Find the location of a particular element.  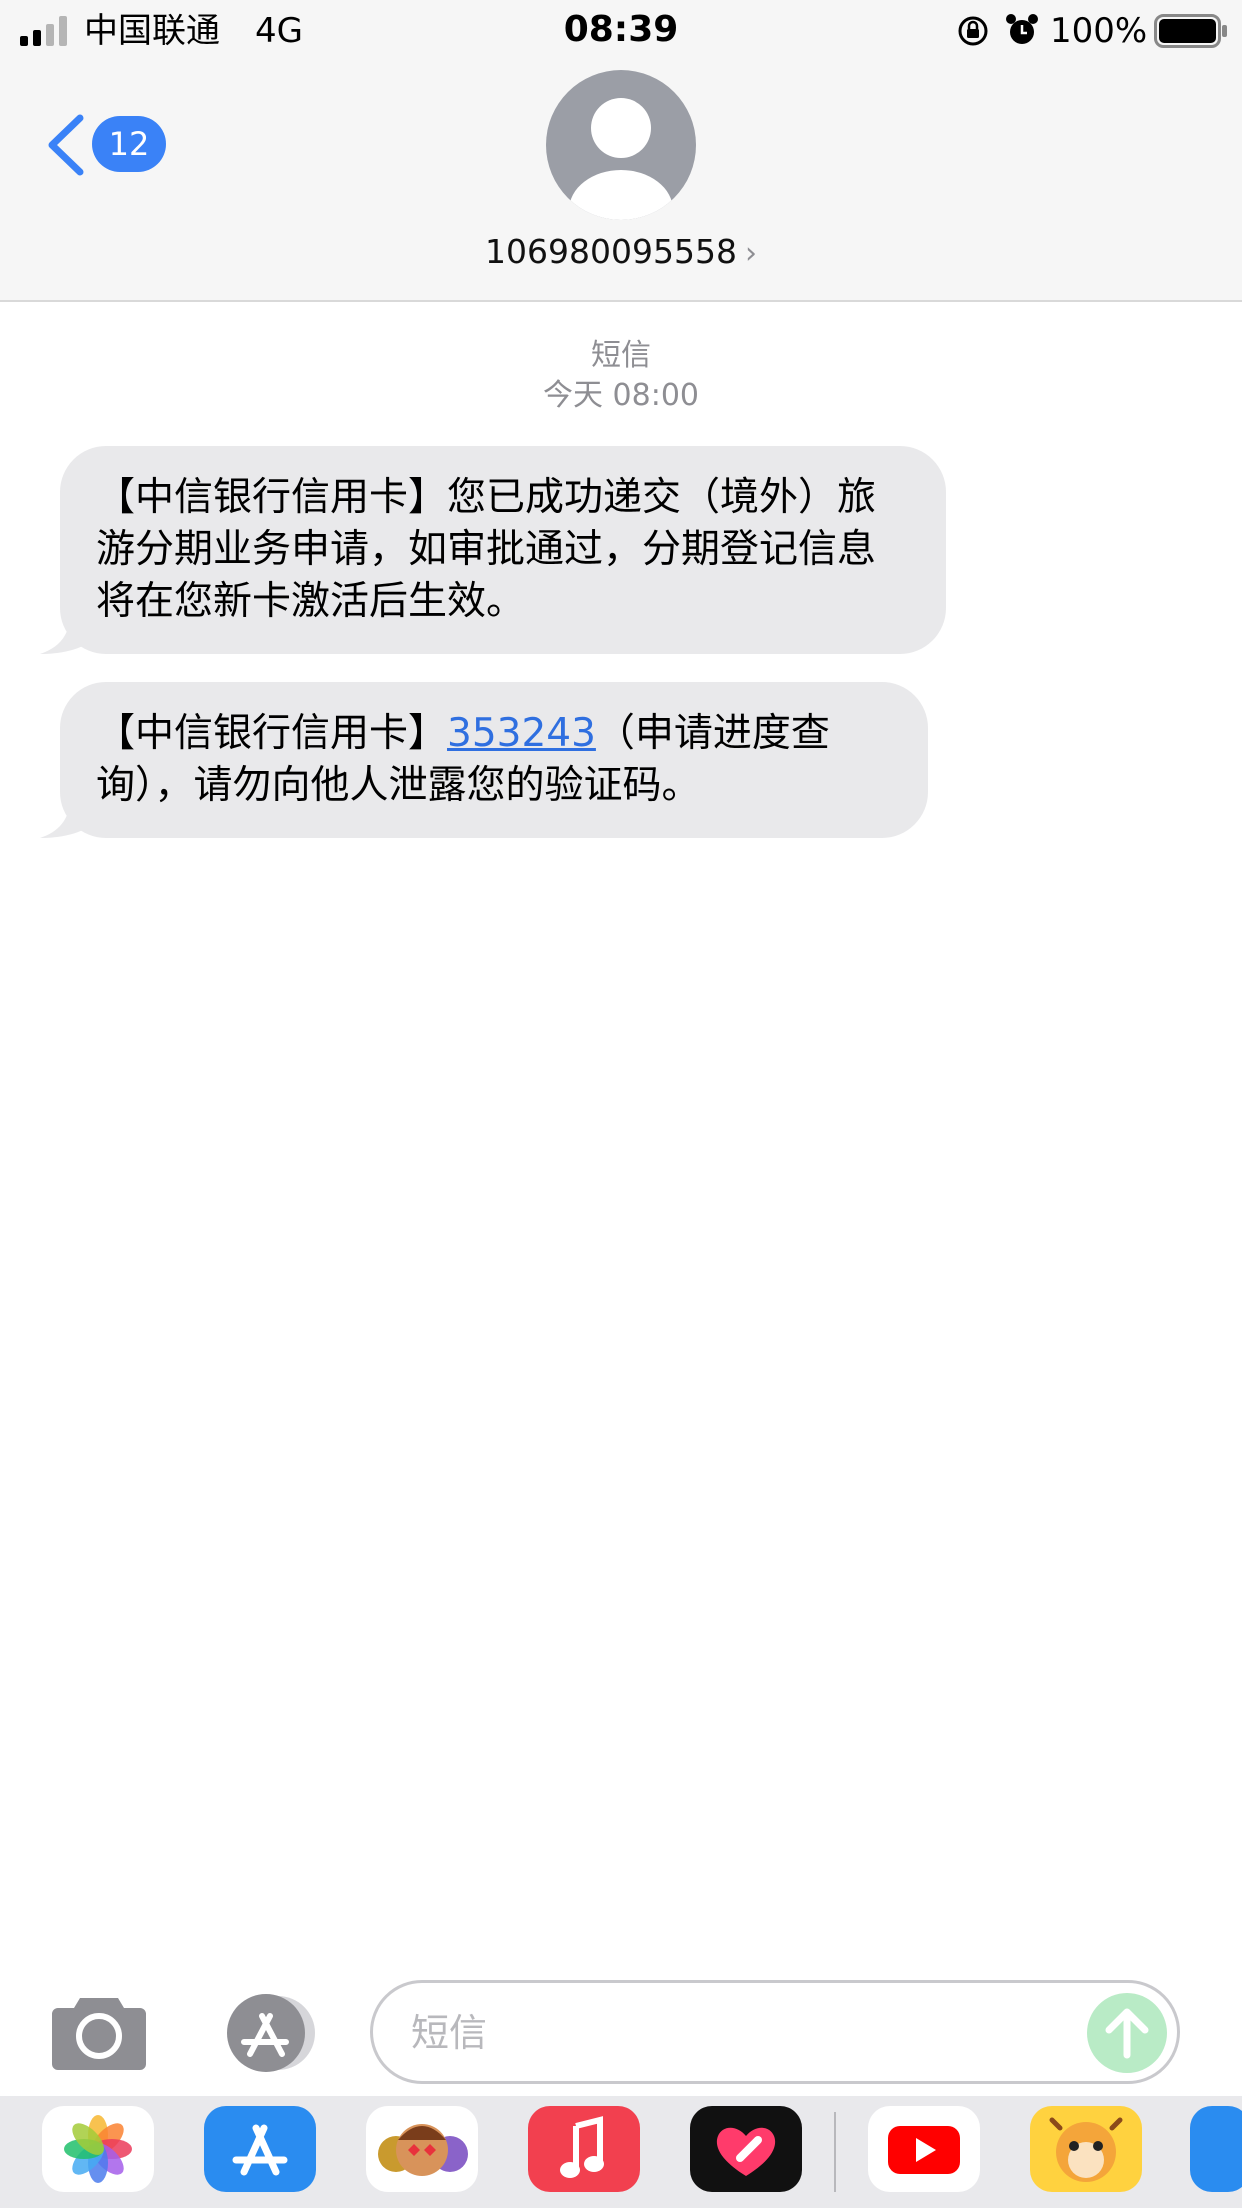

message-bubble: 【中信银行信用卡】353243（申请进度查询），请勿向他人泄露您的验证码。 is located at coordinates (484, 760).